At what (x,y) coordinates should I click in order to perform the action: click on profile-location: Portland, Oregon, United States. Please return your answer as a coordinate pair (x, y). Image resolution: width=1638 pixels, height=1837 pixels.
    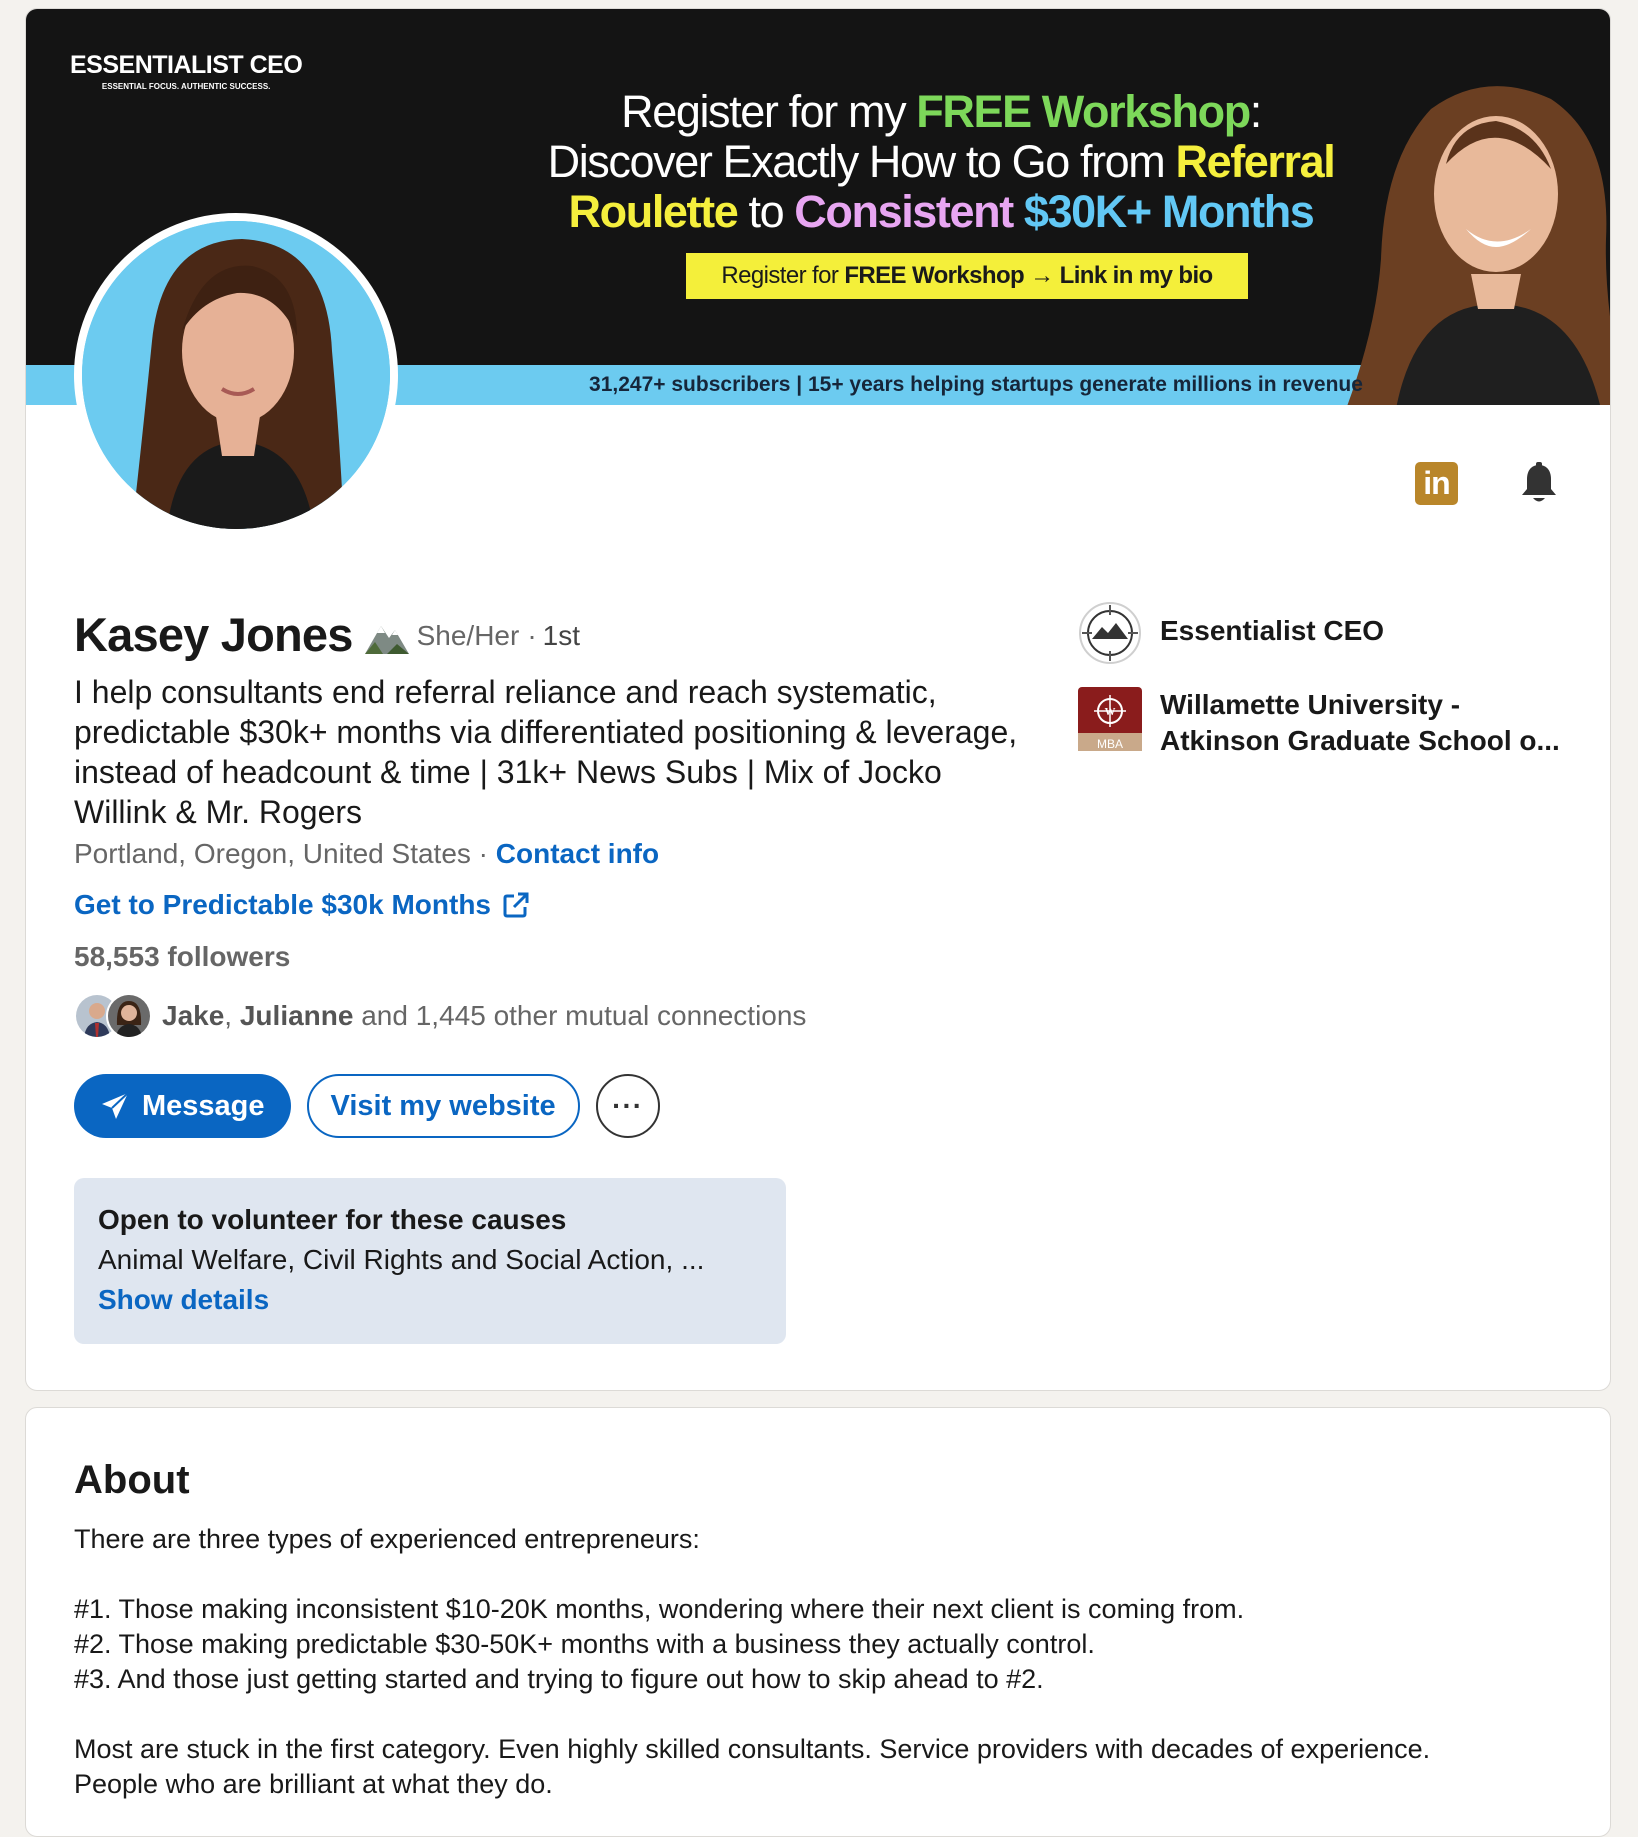
    Looking at the image, I should click on (272, 853).